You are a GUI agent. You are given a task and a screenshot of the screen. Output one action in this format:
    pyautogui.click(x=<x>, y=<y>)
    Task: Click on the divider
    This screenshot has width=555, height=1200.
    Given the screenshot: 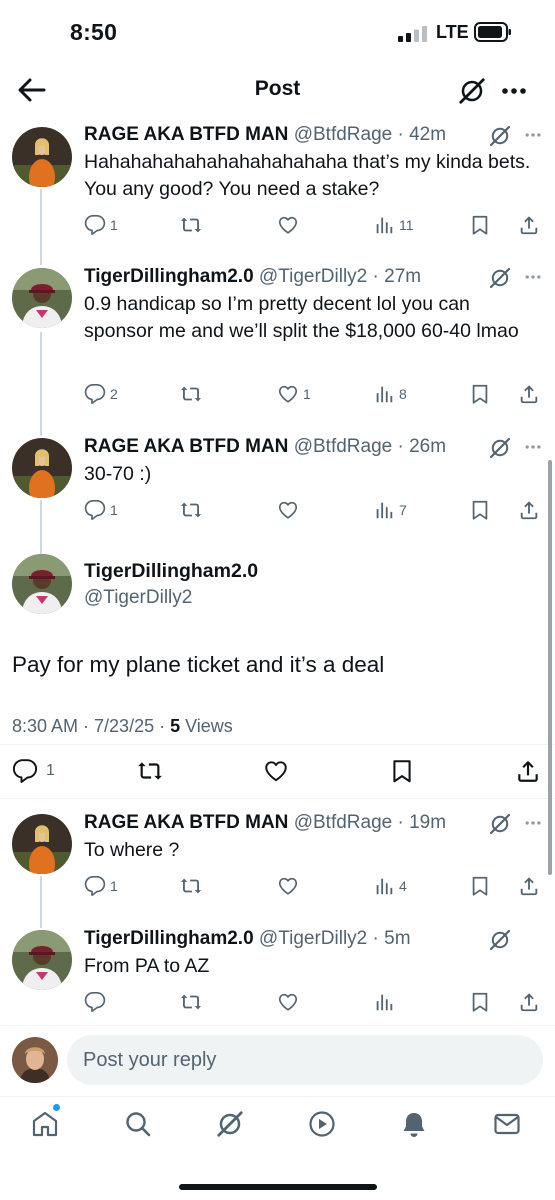 What is the action you would take?
    pyautogui.click(x=277, y=798)
    